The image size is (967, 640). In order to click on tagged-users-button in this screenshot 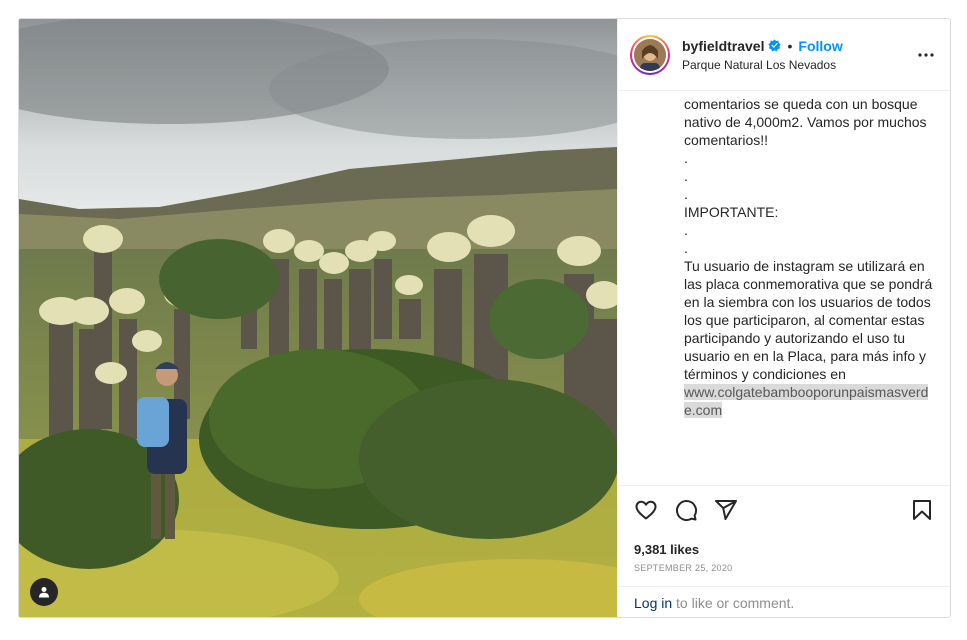, I will do `click(44, 592)`.